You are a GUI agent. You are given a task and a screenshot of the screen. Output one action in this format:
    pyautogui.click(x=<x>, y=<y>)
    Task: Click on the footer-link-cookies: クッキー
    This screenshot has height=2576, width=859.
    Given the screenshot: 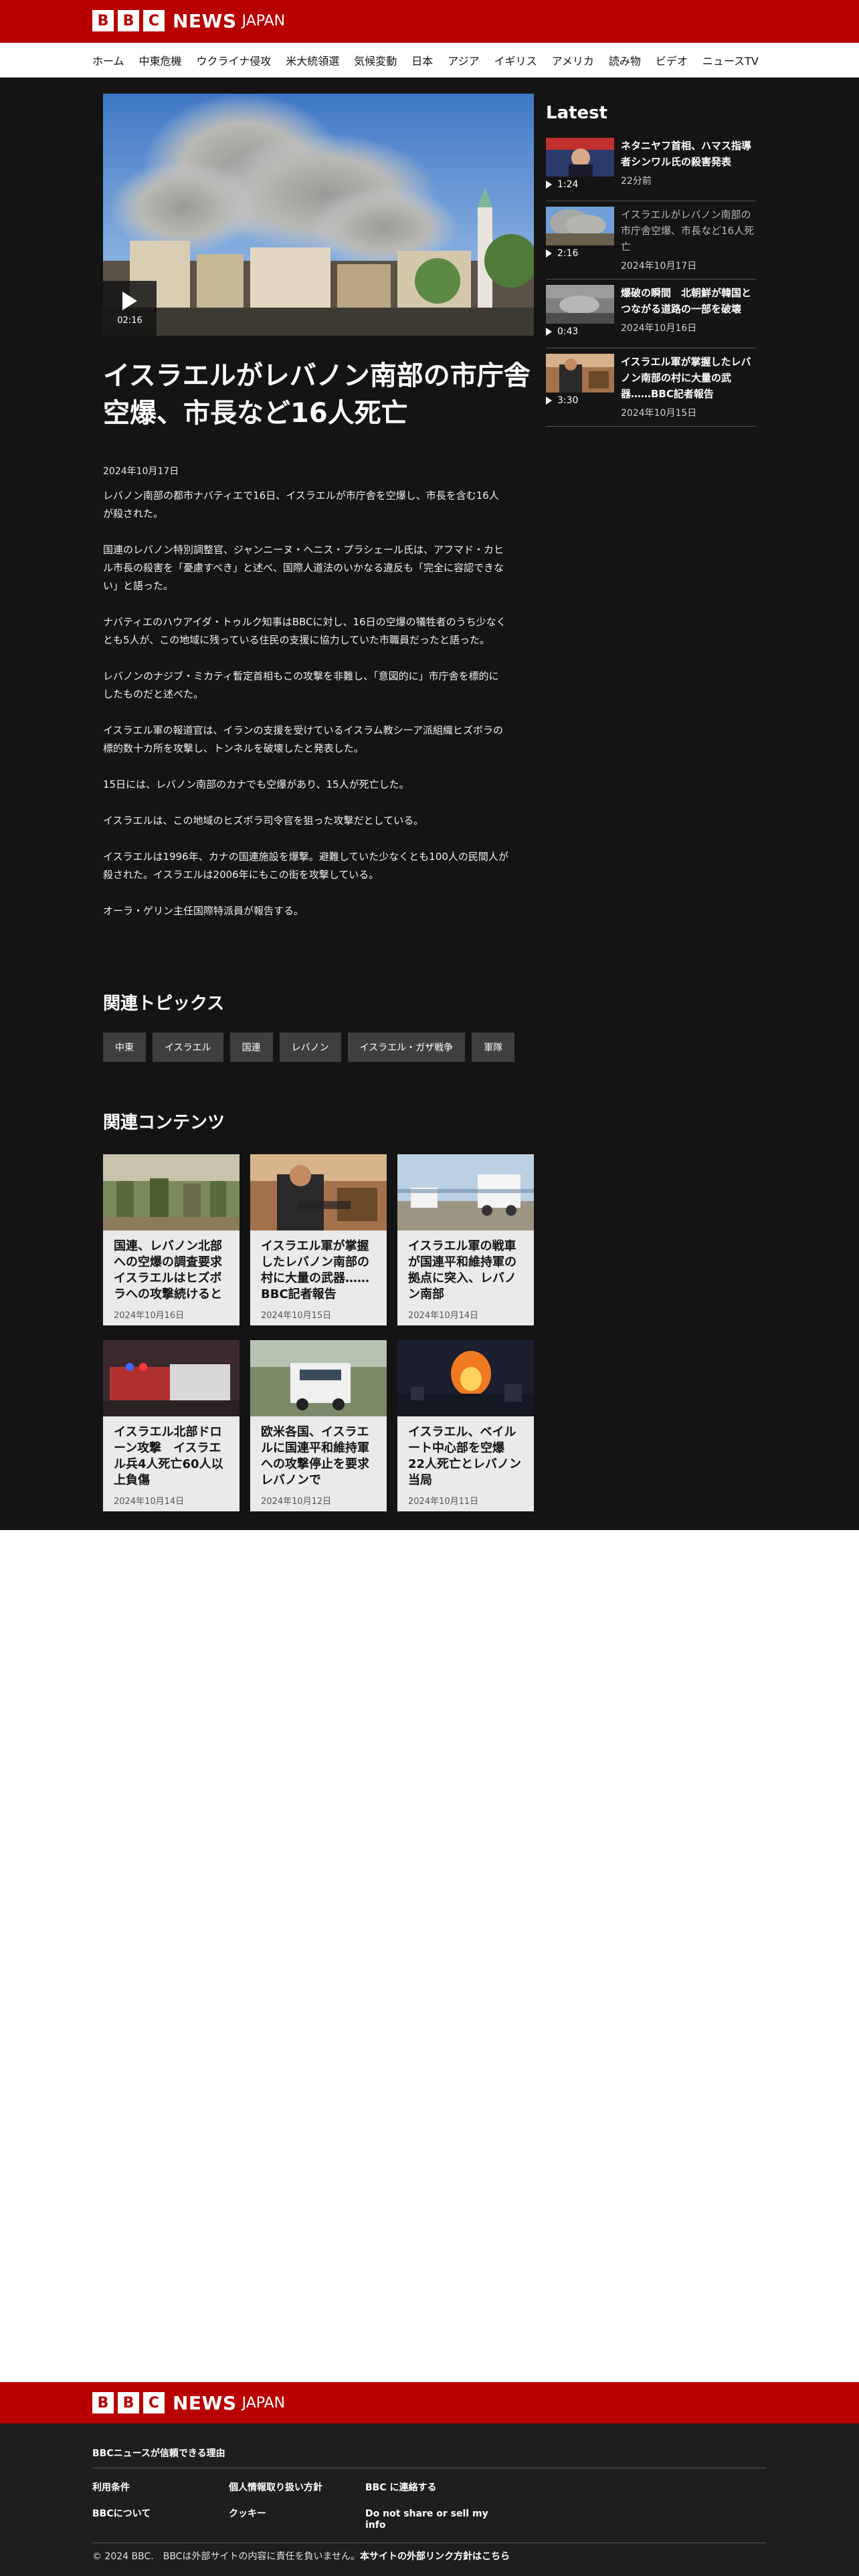 What is the action you would take?
    pyautogui.click(x=297, y=2519)
    